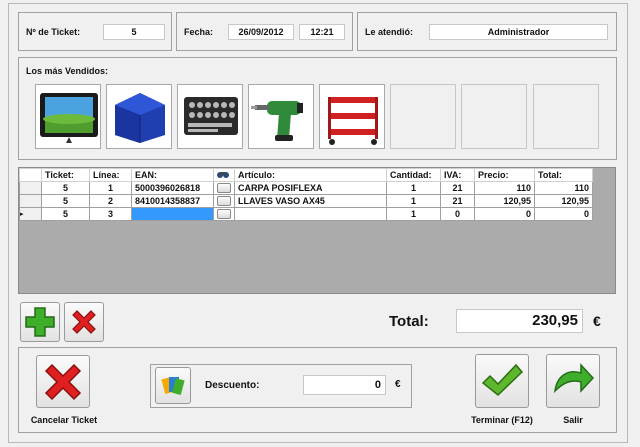  What do you see at coordinates (172, 201) in the screenshot?
I see `cell-ean: 8410014358837` at bounding box center [172, 201].